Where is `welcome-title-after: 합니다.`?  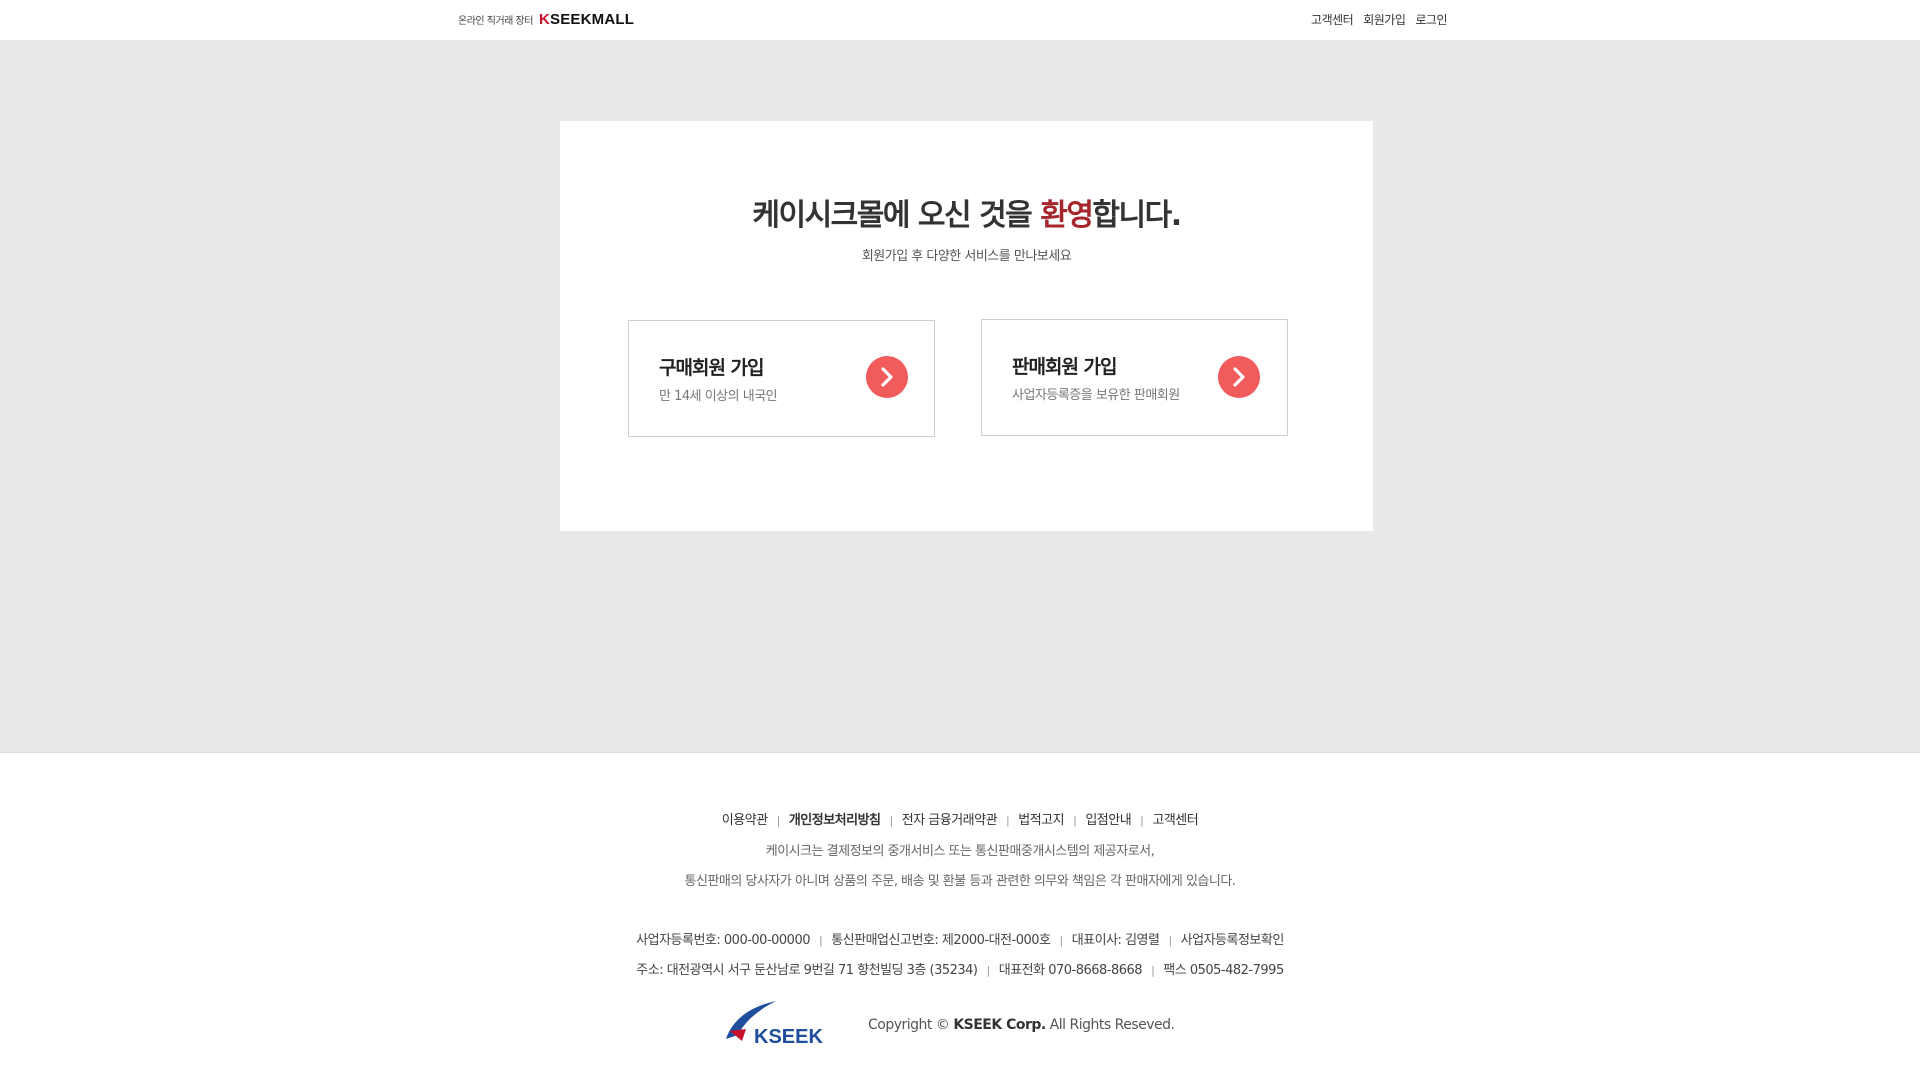
welcome-title-after: 합니다. is located at coordinates (1137, 215).